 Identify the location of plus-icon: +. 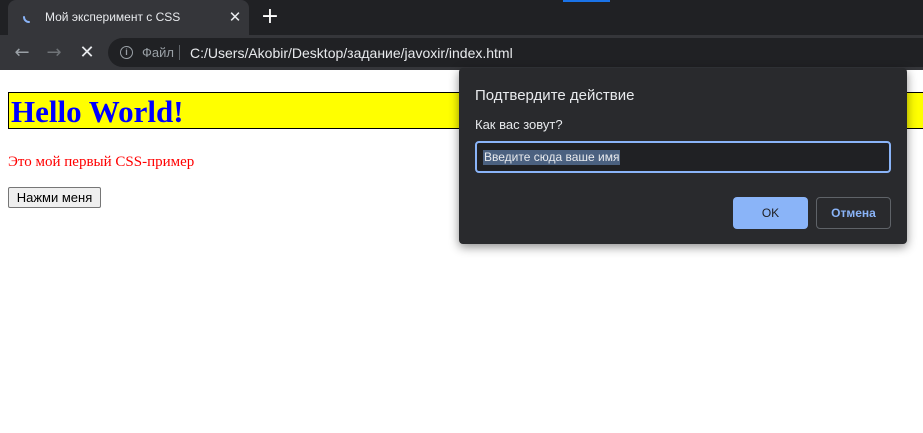
(270, 17).